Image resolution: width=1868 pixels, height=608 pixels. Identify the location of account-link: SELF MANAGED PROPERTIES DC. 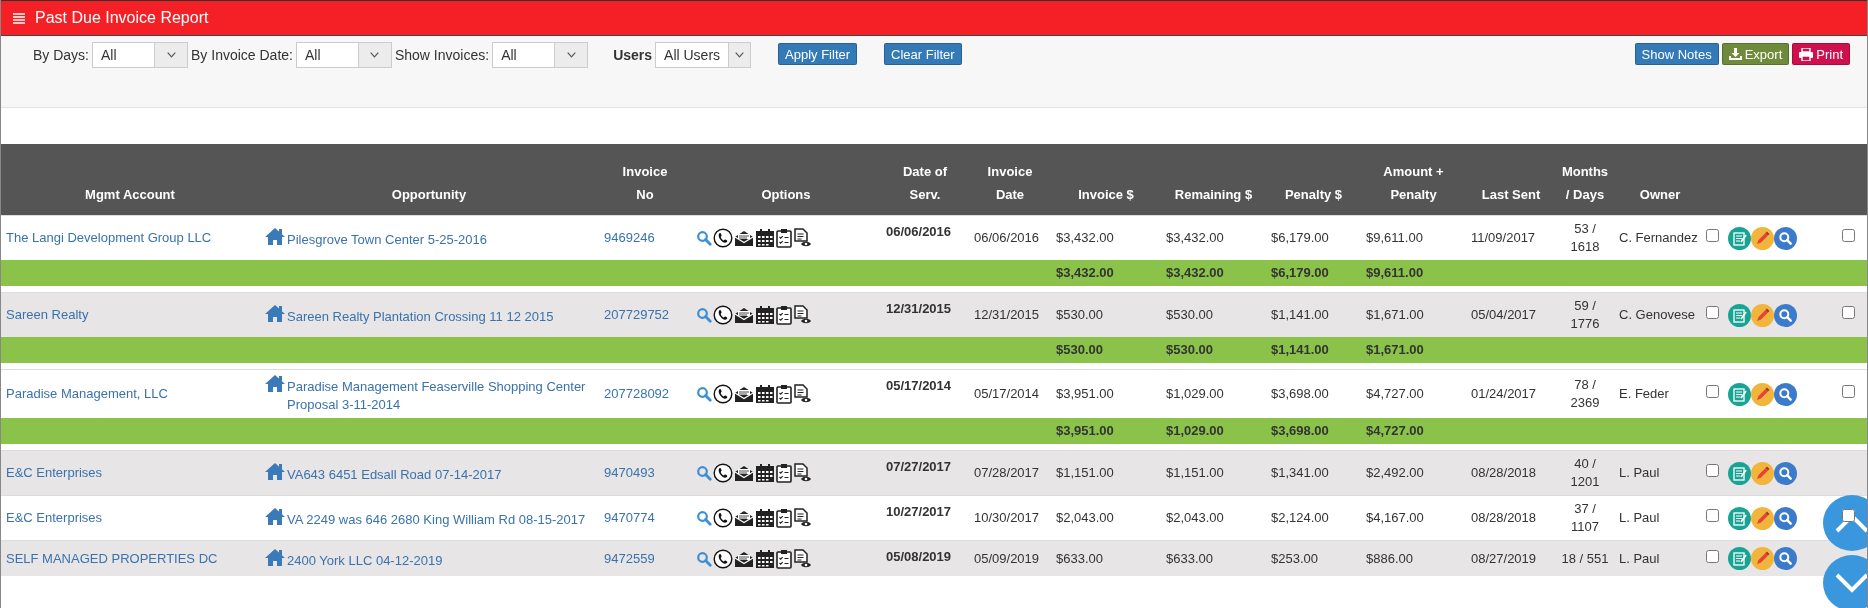
(112, 558).